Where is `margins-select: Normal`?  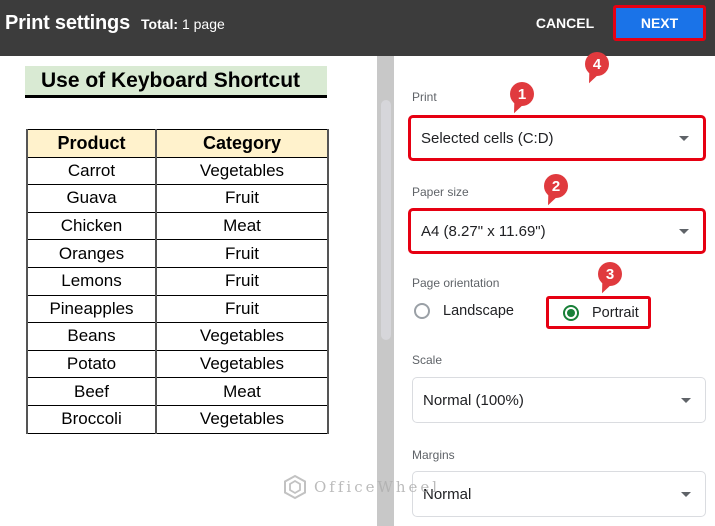 margins-select: Normal is located at coordinates (559, 494).